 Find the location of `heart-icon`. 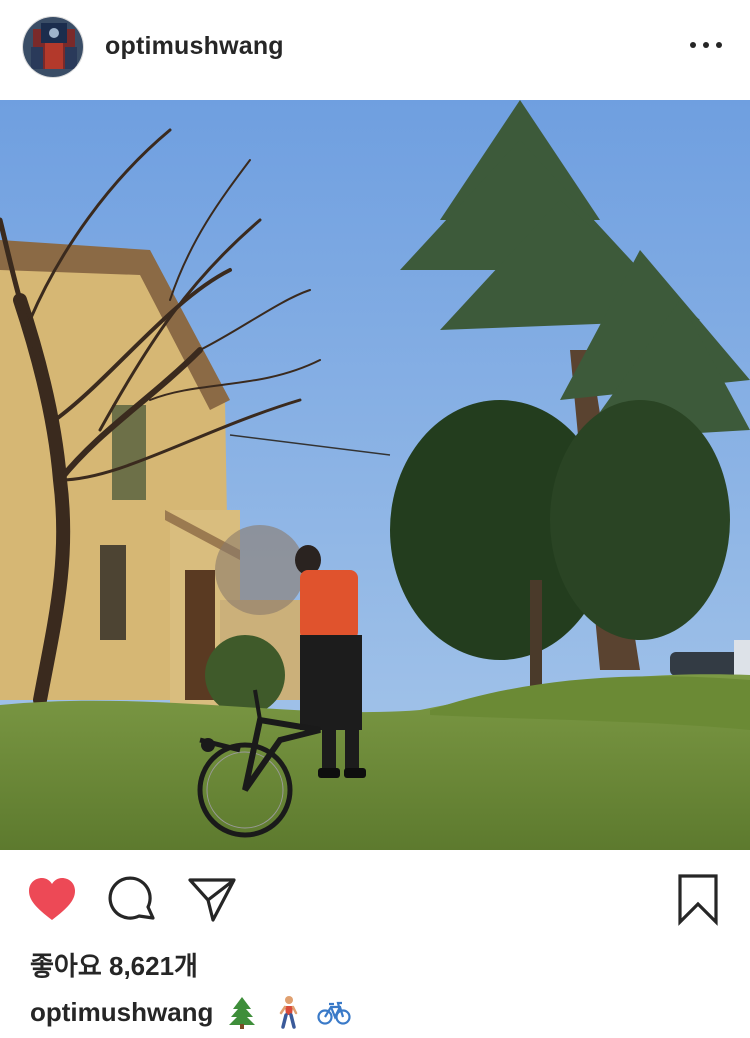

heart-icon is located at coordinates (52, 900).